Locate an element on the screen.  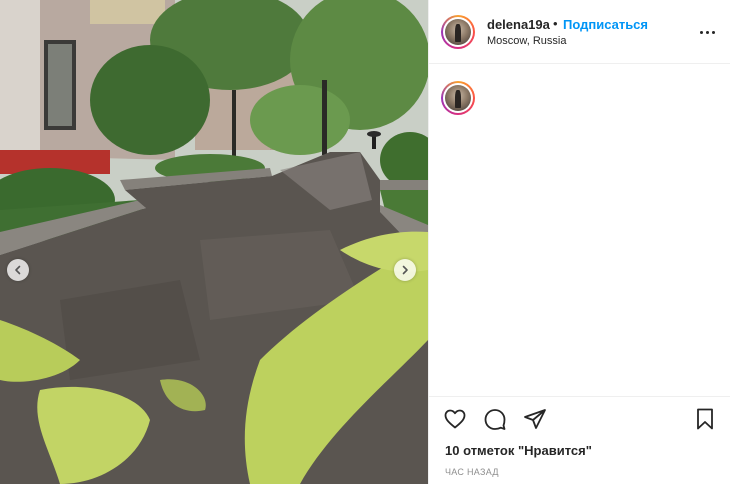
username-link: delena19a is located at coordinates (518, 24).